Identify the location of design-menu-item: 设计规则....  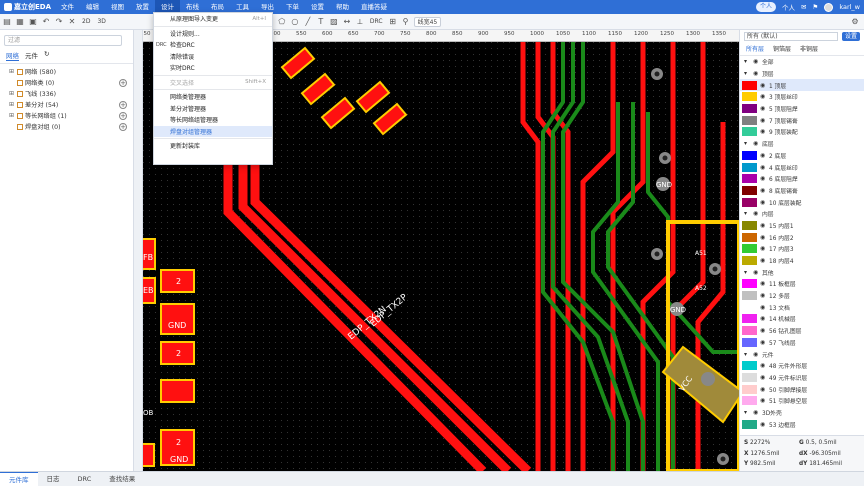
(213, 34).